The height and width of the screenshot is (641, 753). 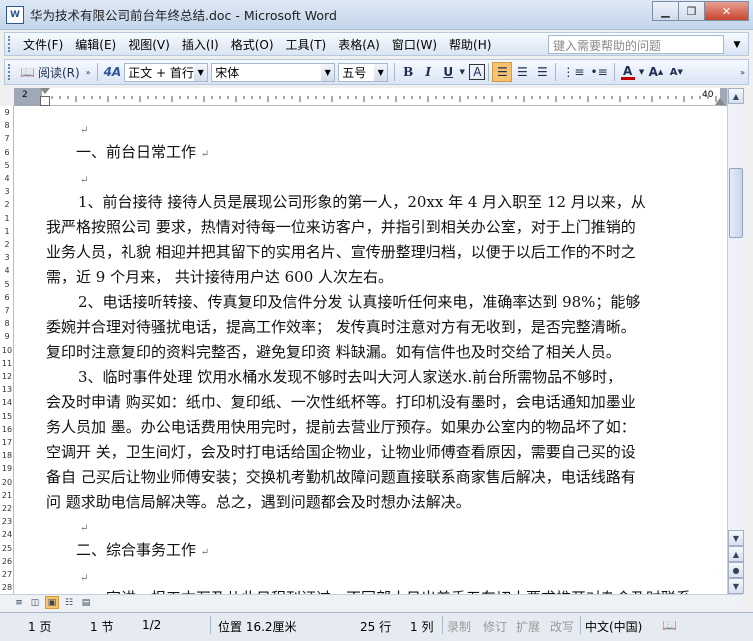 What do you see at coordinates (528, 626) in the screenshot?
I see `status-extend: 扩展` at bounding box center [528, 626].